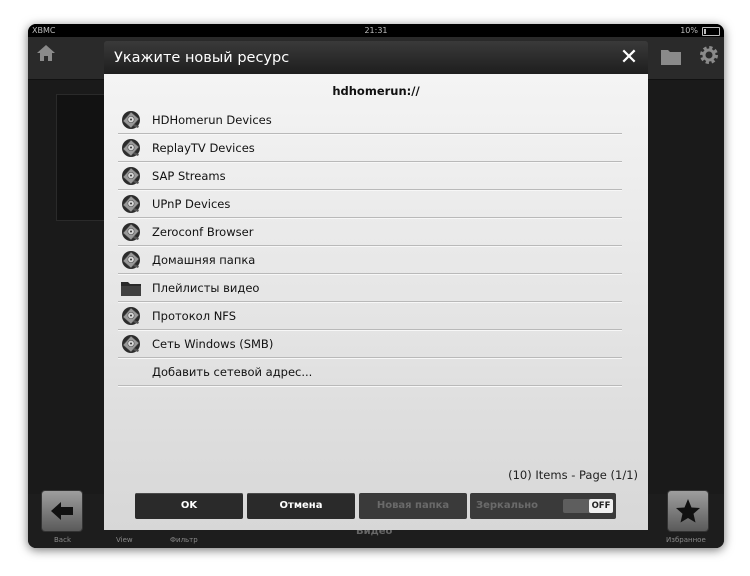 This screenshot has width=750, height=576. What do you see at coordinates (370, 204) in the screenshot?
I see `list-item: UPnP Devices` at bounding box center [370, 204].